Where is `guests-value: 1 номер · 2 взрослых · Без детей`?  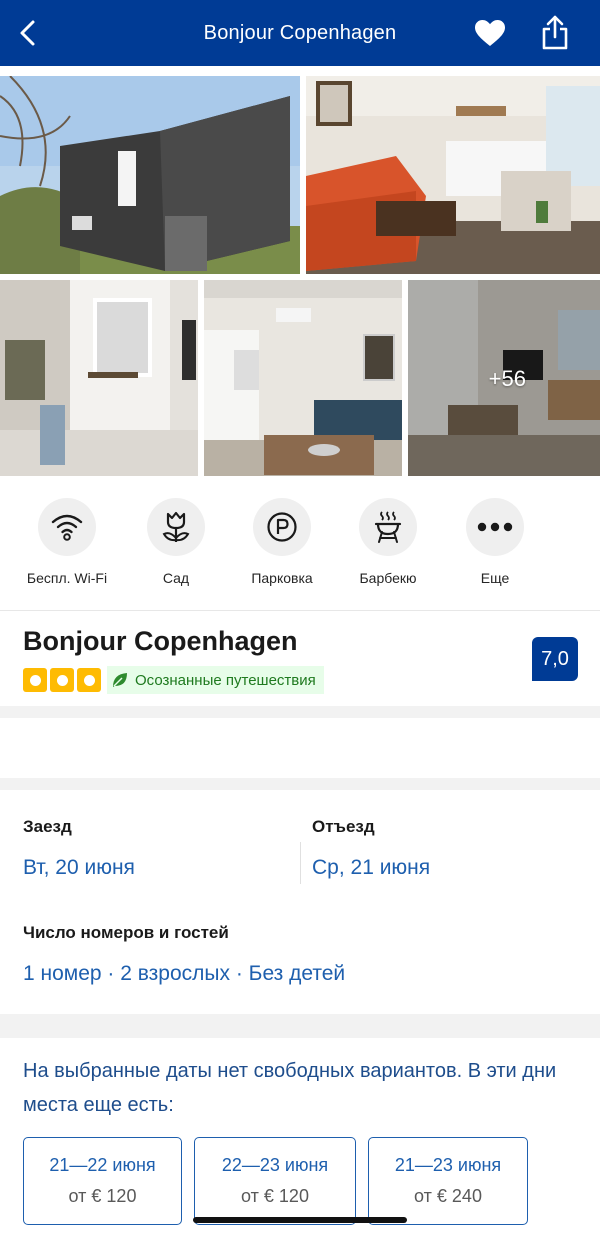 guests-value: 1 номер · 2 взрослых · Без детей is located at coordinates (184, 974).